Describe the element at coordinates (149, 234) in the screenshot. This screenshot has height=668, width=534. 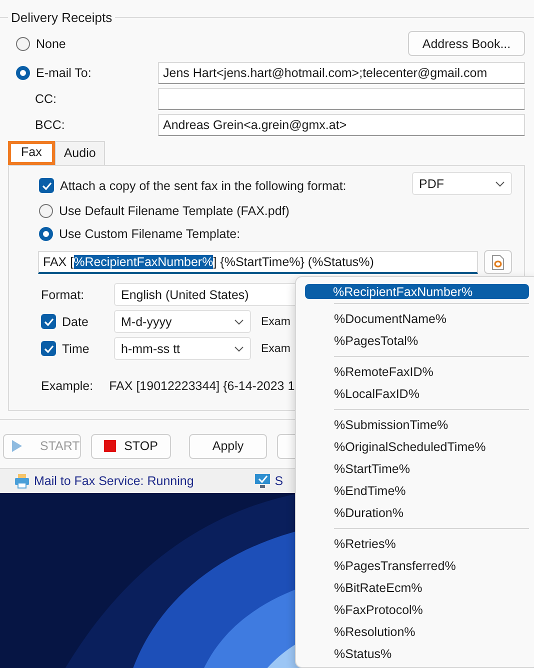
I see `radio-label: Use Custom Filename Template:` at that location.